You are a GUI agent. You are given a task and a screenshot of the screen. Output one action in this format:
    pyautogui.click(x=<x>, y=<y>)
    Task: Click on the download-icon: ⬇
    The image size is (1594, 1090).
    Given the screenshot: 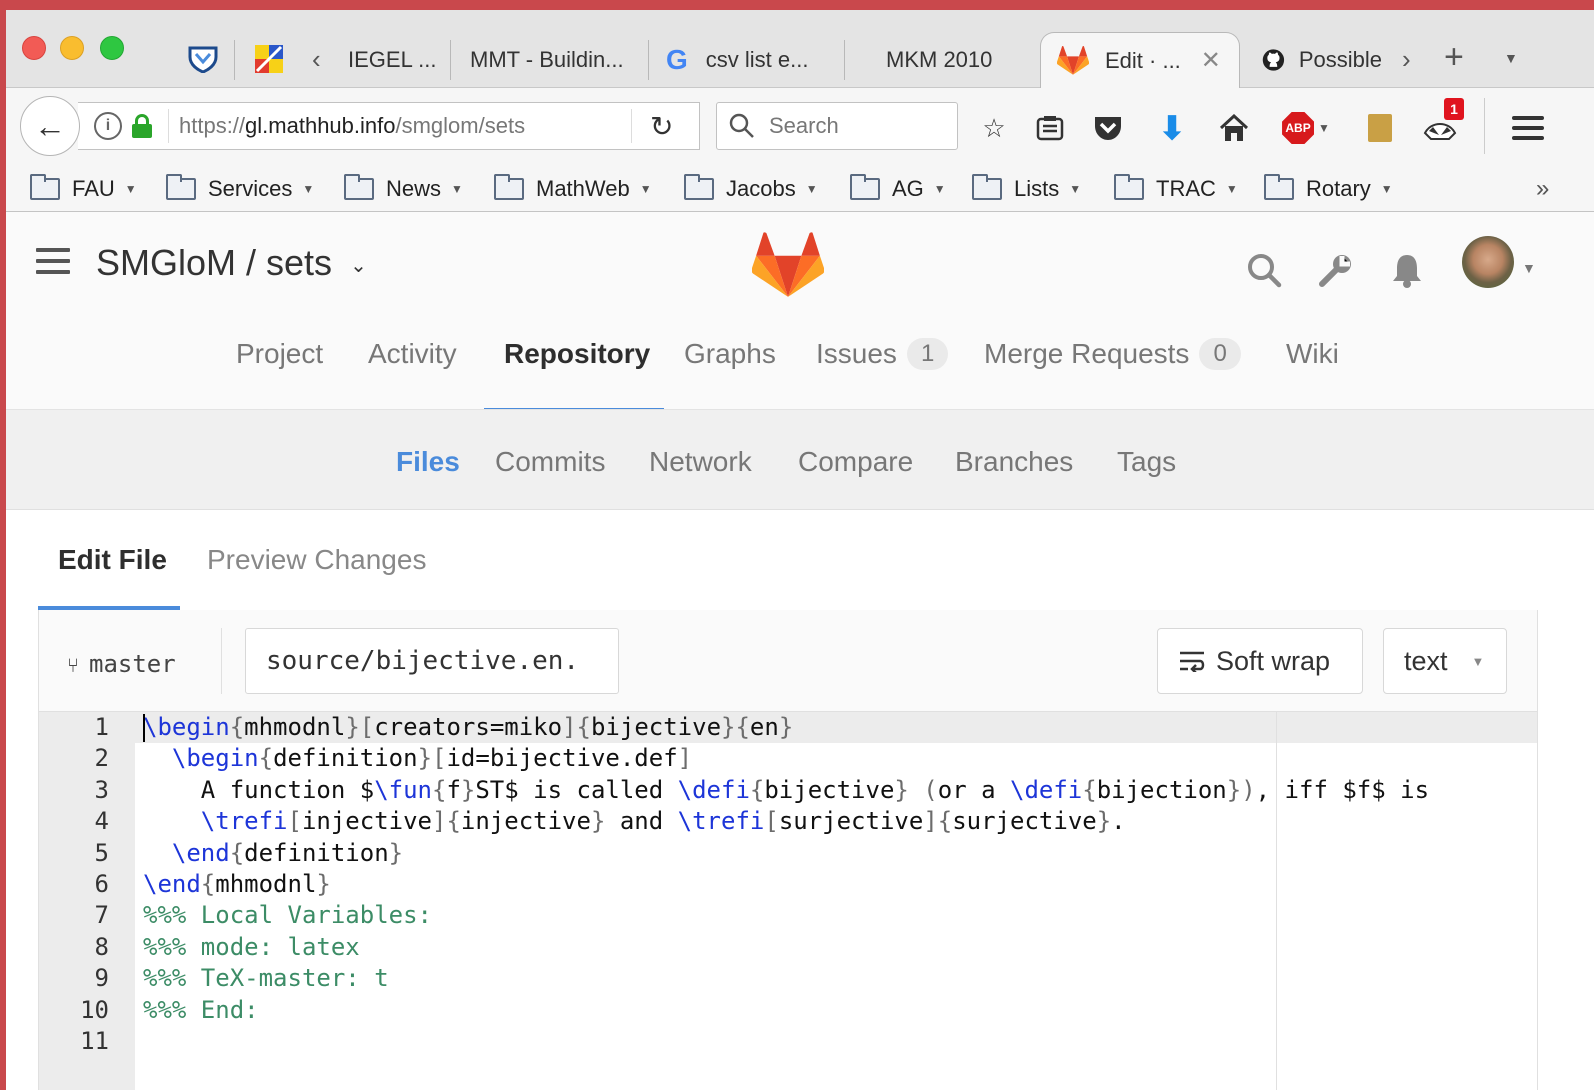 What is the action you would take?
    pyautogui.click(x=1172, y=128)
    